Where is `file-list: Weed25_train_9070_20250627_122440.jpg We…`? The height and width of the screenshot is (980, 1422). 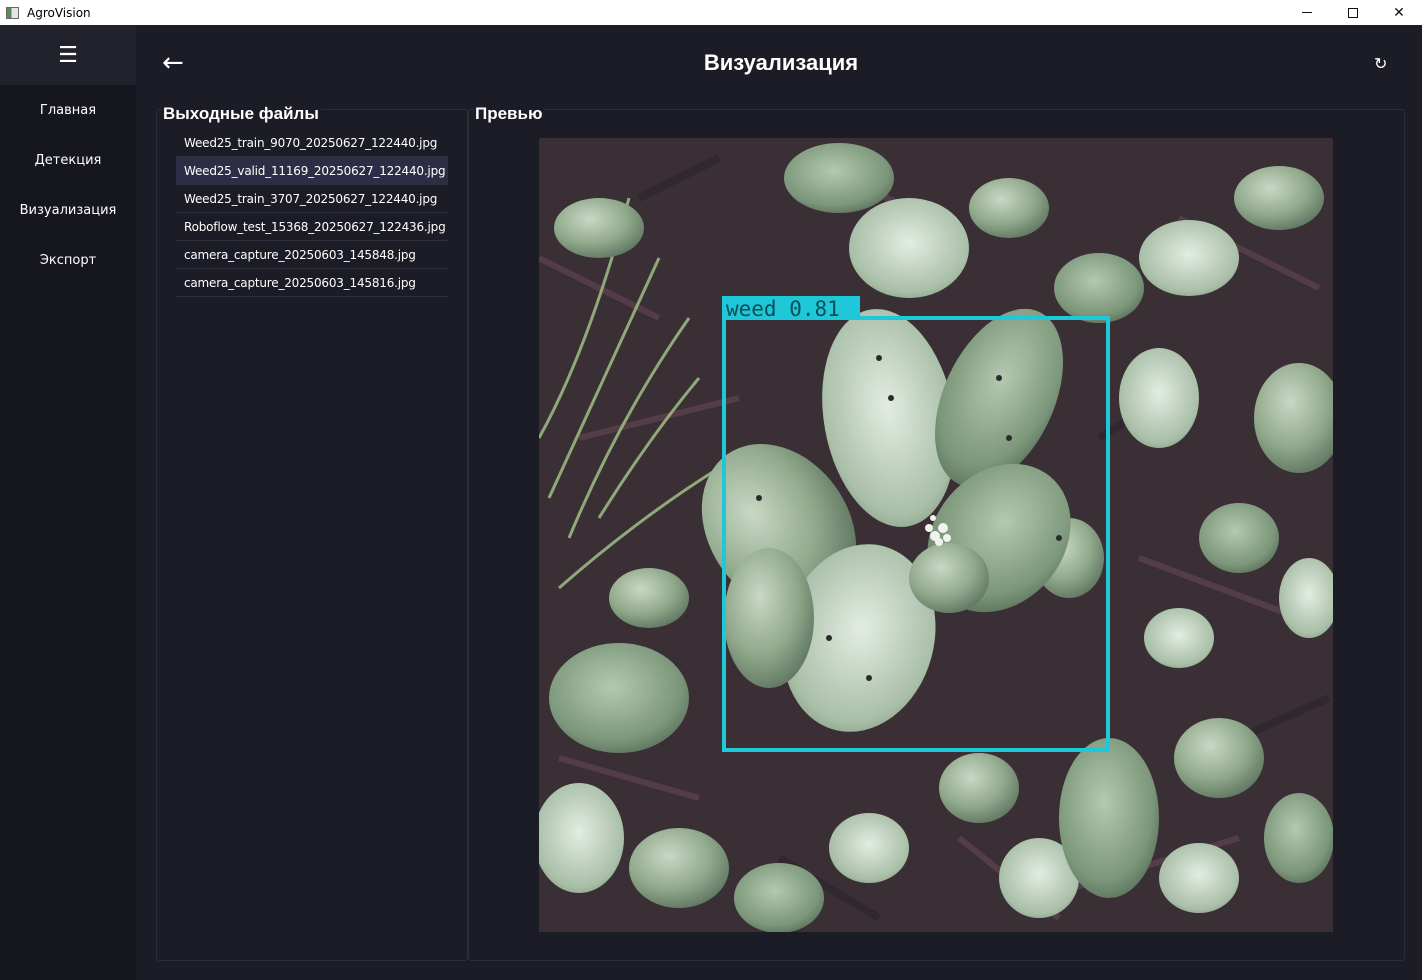
file-list: Weed25_train_9070_20250627_122440.jpg We… is located at coordinates (312, 213).